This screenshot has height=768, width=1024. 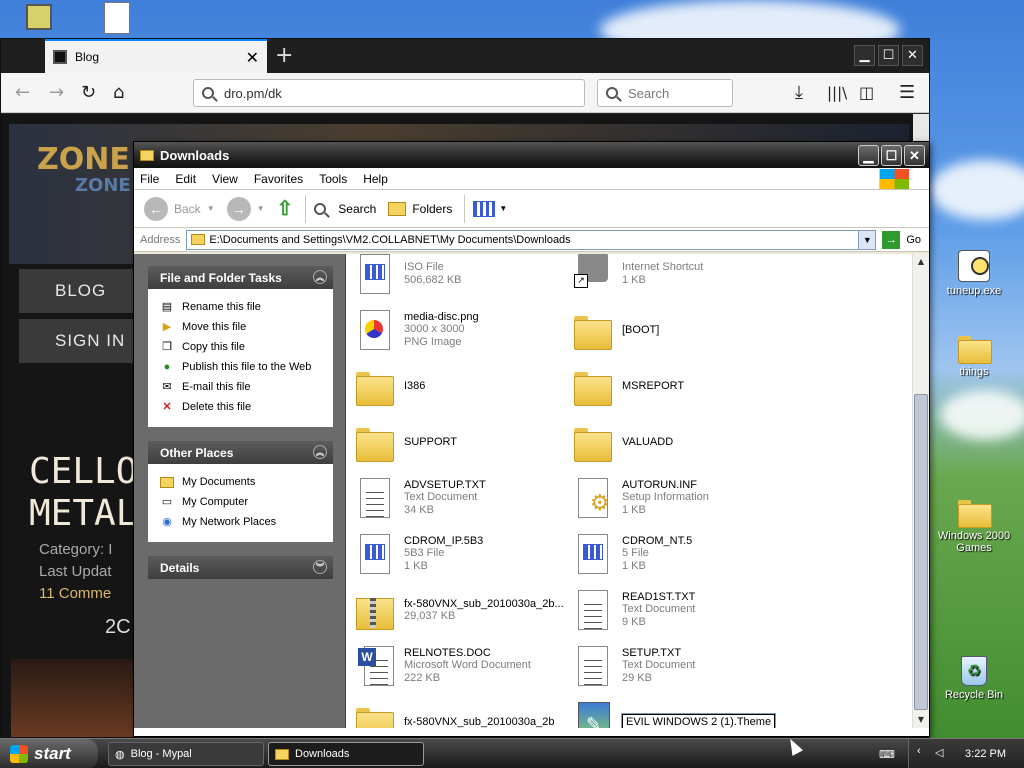 What do you see at coordinates (681, 330) in the screenshot?
I see `folder-item: [BOOT]` at bounding box center [681, 330].